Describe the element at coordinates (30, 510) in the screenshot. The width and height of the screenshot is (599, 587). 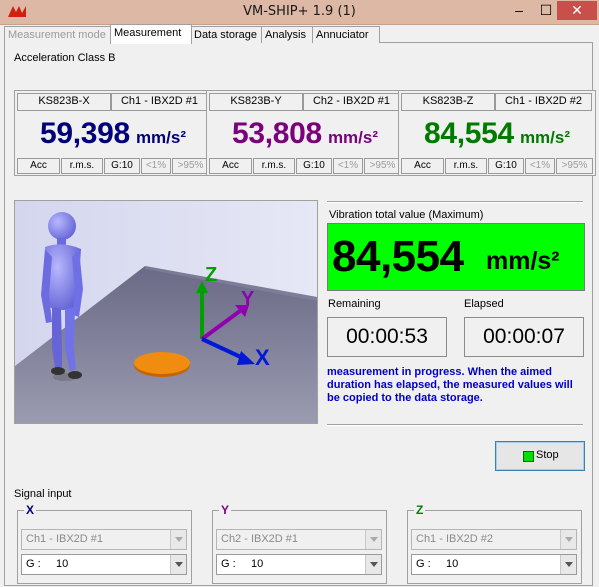
I see `signal-axis-x-label: X` at that location.